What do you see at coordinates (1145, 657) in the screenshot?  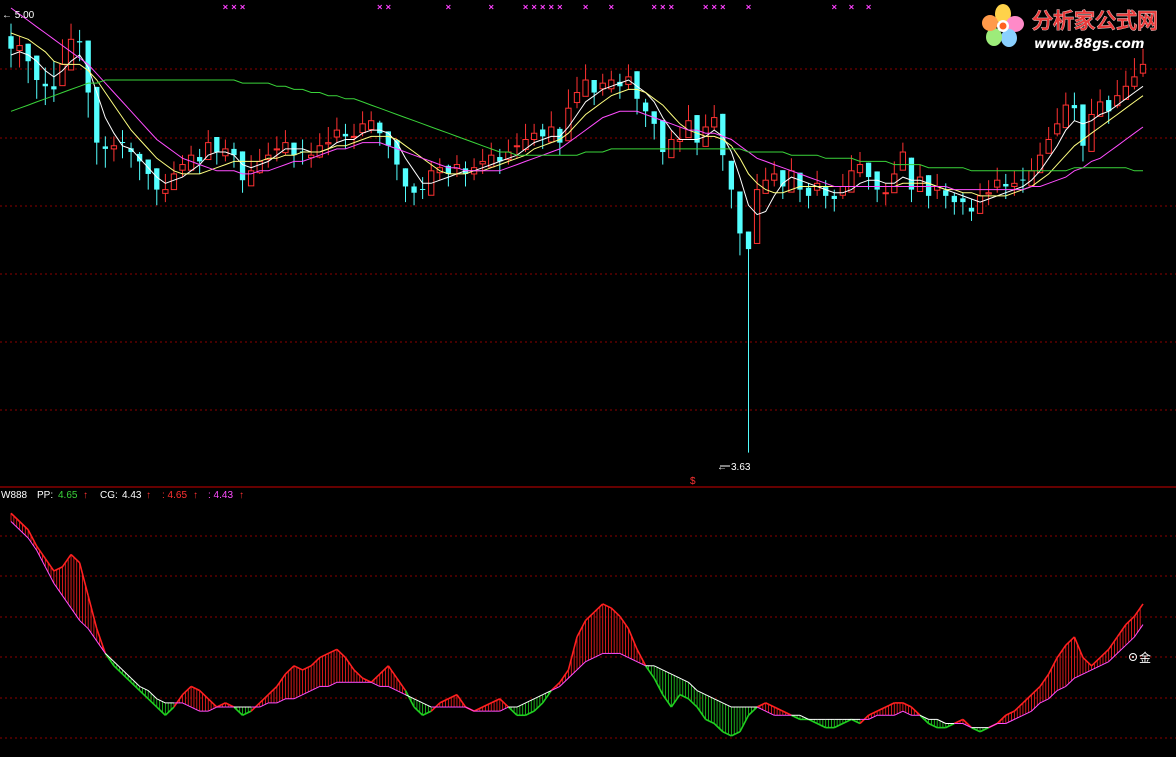 I see `signal-label: 金` at bounding box center [1145, 657].